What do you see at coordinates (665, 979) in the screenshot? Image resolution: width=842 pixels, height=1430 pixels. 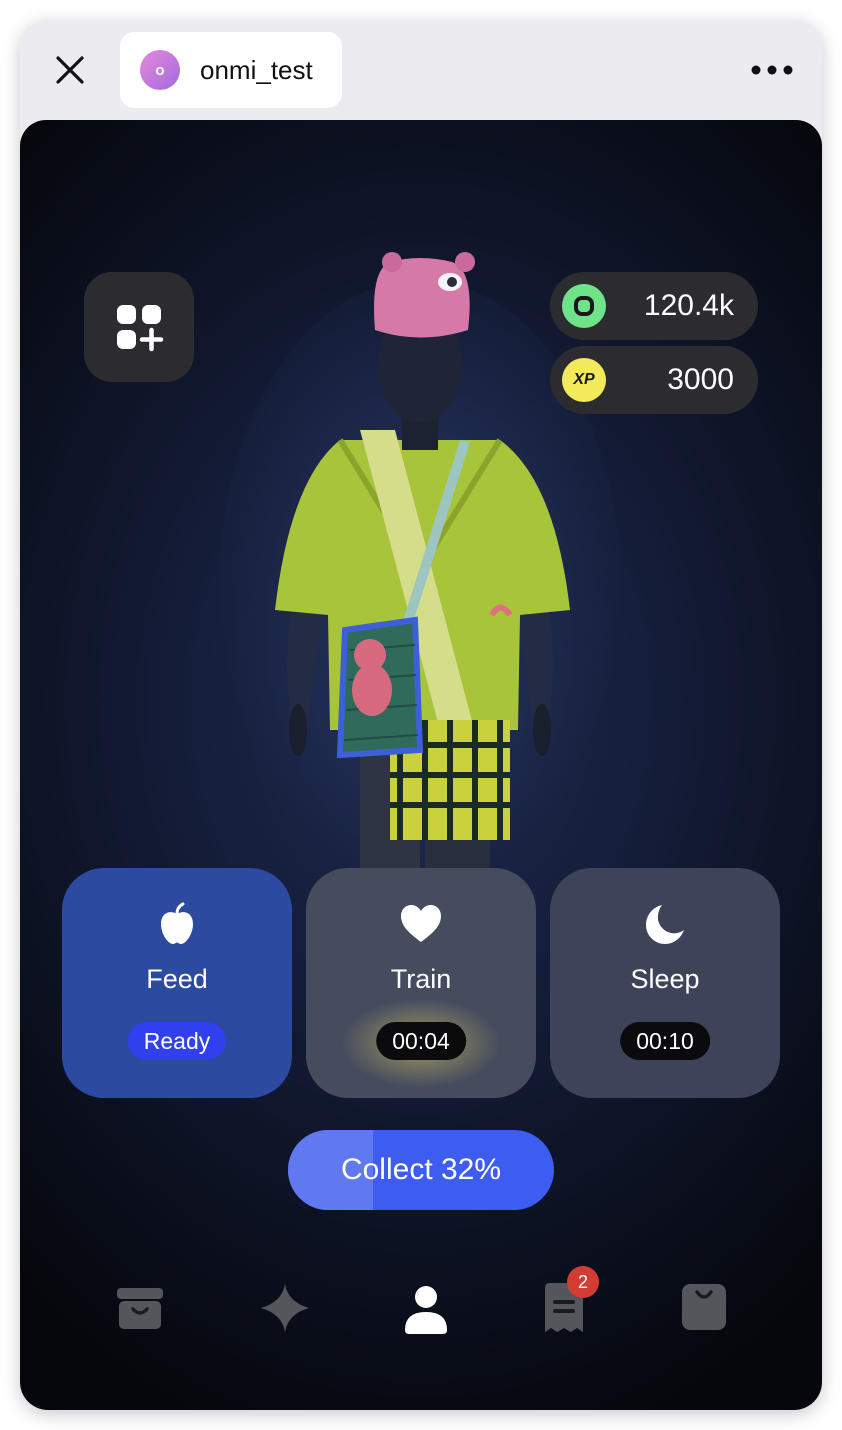 I see `sleep-label: Sleep` at bounding box center [665, 979].